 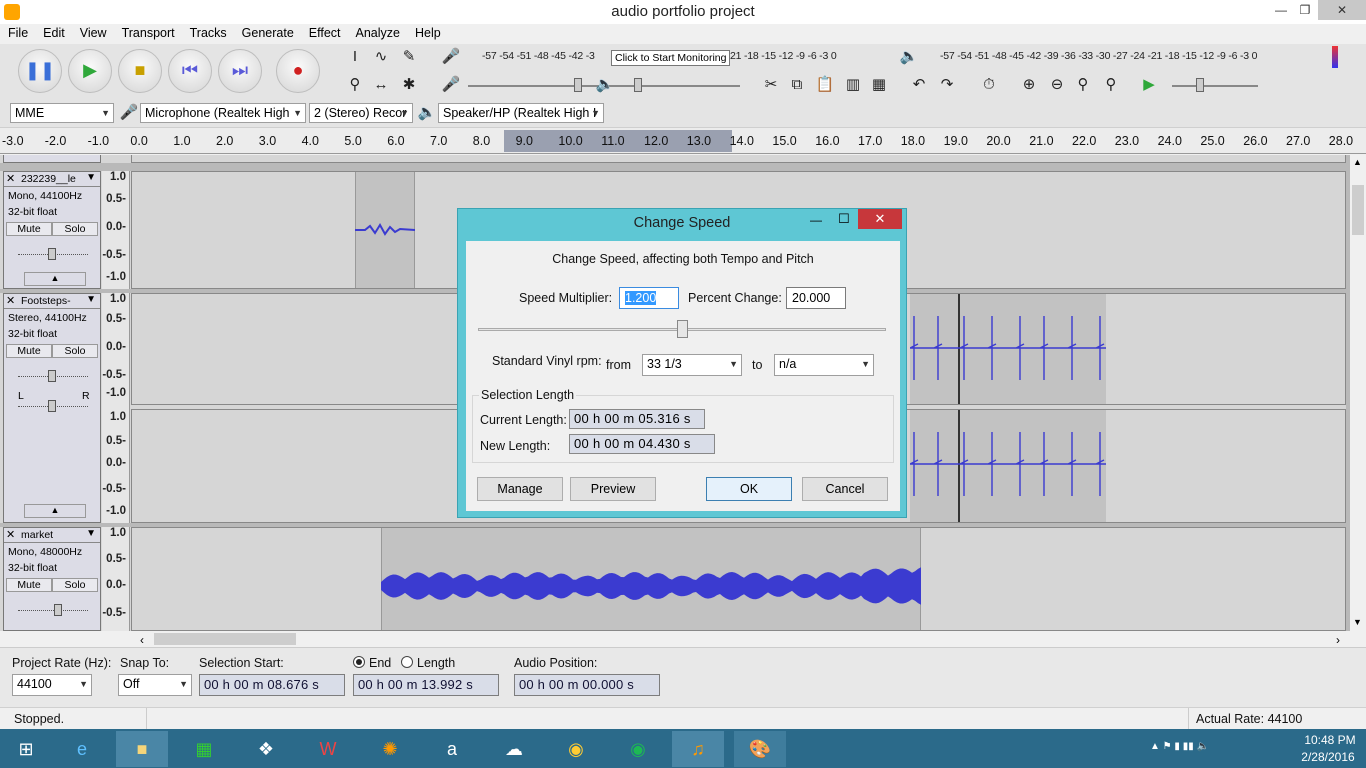 What do you see at coordinates (62, 113) in the screenshot?
I see `host-select: MME ▼` at bounding box center [62, 113].